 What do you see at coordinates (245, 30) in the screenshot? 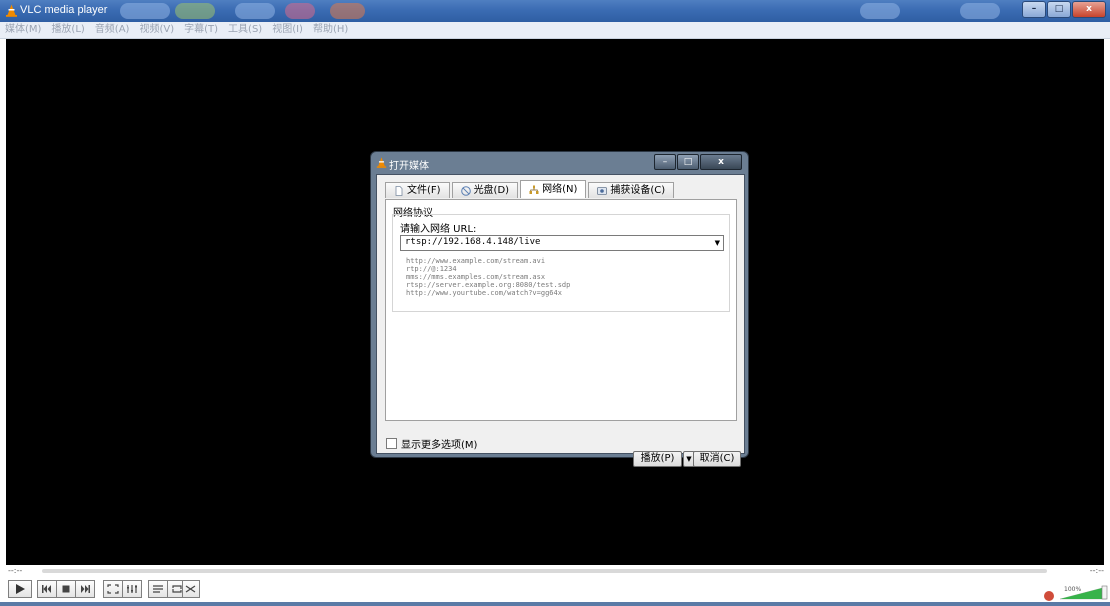
I see `menu-tools: 工具(S)` at bounding box center [245, 30].